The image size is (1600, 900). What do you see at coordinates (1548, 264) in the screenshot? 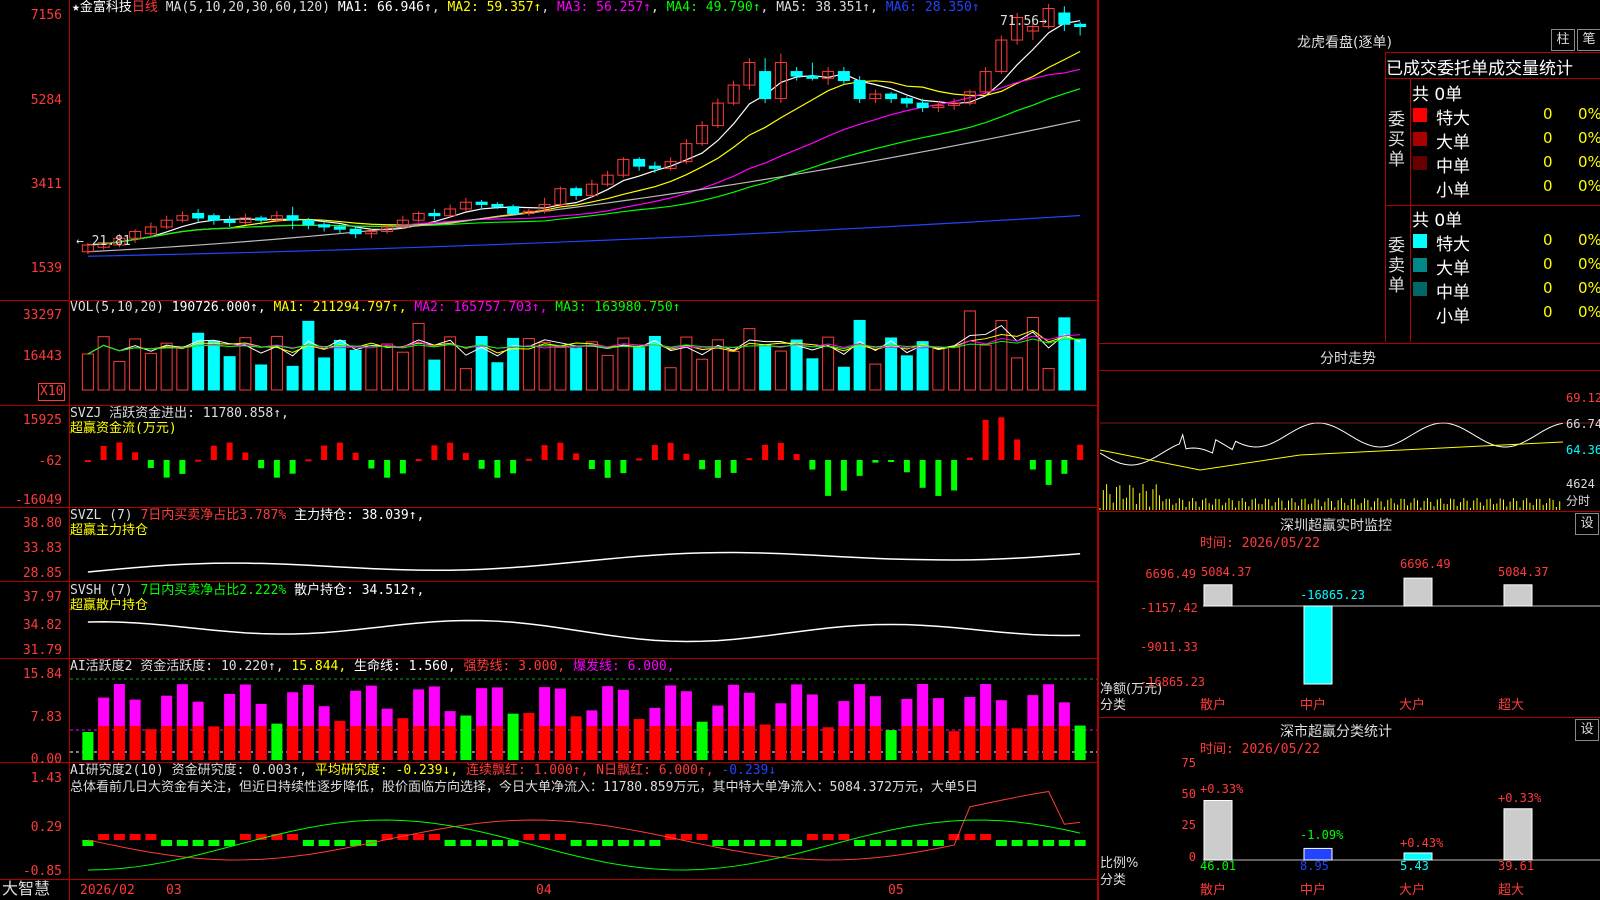
I see `sell-row-count: 0` at bounding box center [1548, 264].